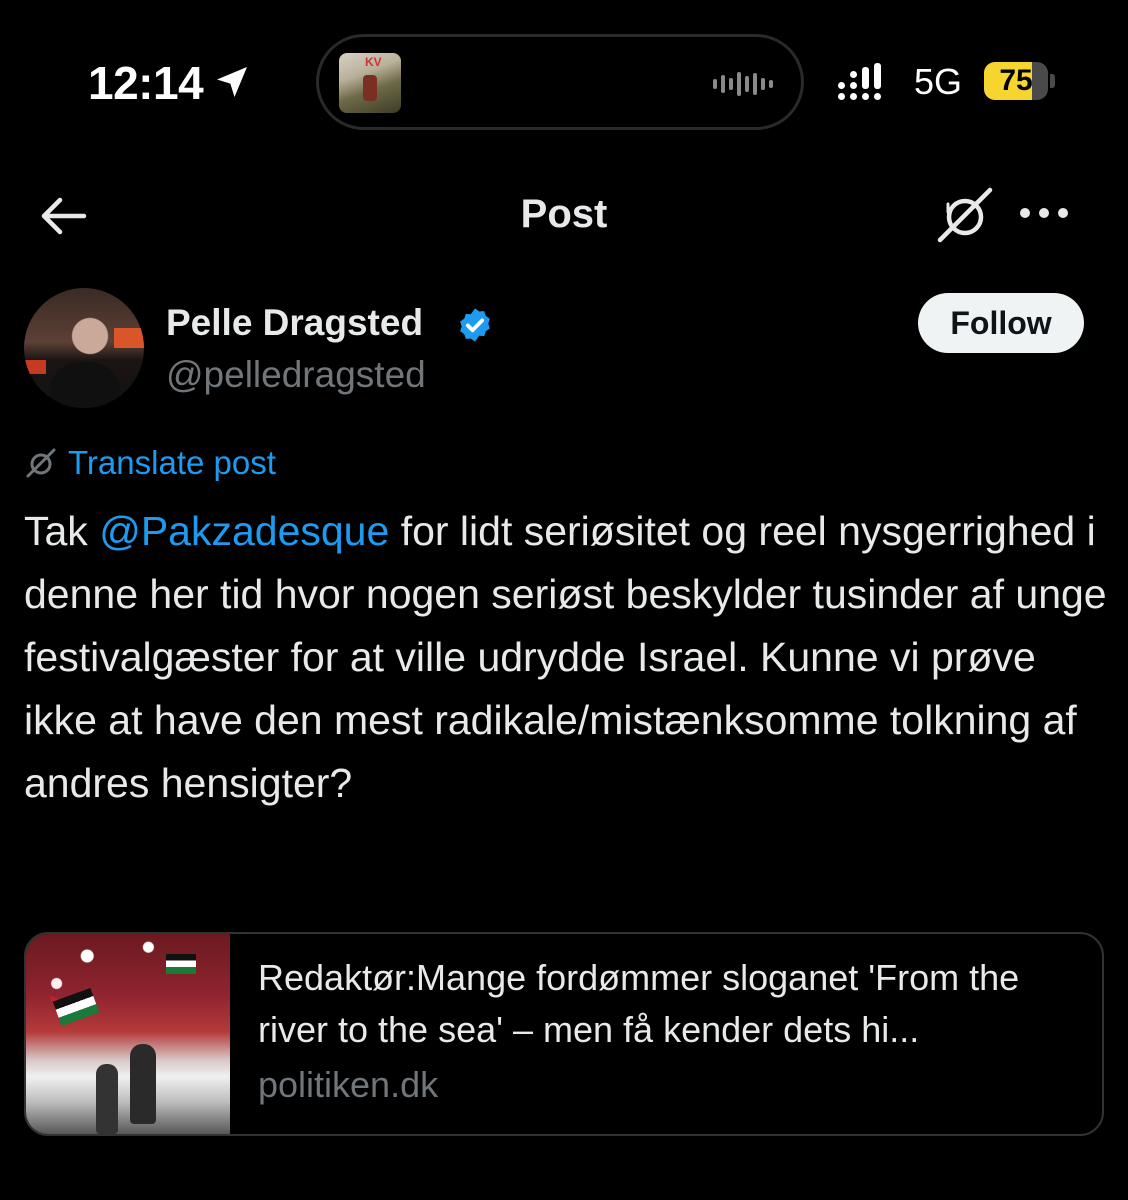 This screenshot has height=1200, width=1128. I want to click on post-text-start: Tak, so click(62, 531).